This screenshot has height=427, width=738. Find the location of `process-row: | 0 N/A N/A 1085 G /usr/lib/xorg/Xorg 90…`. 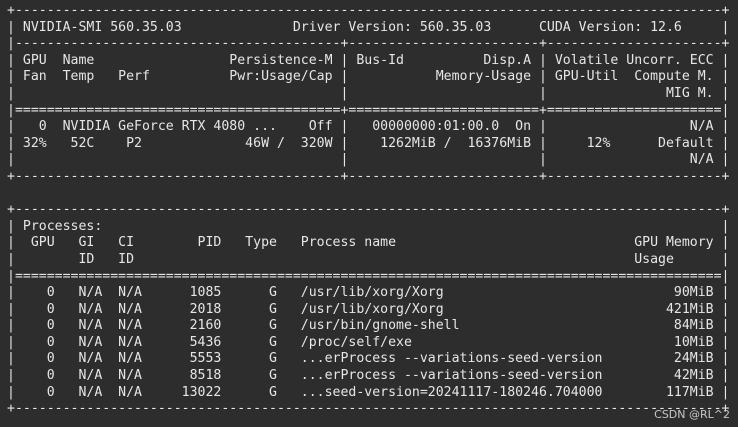

process-row: | 0 N/A N/A 1085 G /usr/lib/xorg/Xorg 90… is located at coordinates (368, 293).